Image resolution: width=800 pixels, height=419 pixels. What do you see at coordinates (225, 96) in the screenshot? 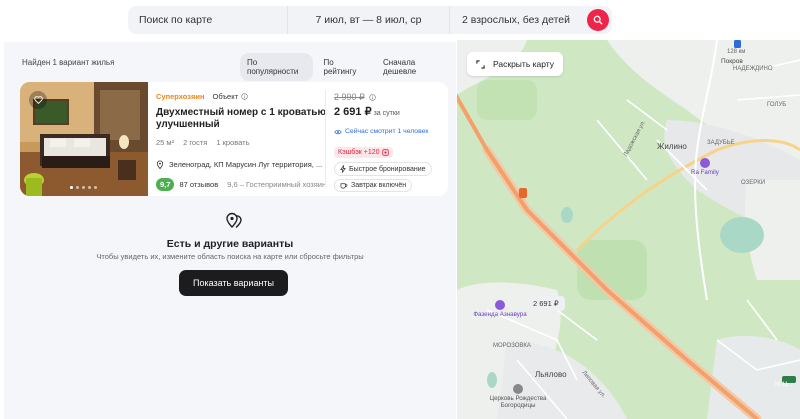
I see `object-badge-label: Объект` at bounding box center [225, 96].